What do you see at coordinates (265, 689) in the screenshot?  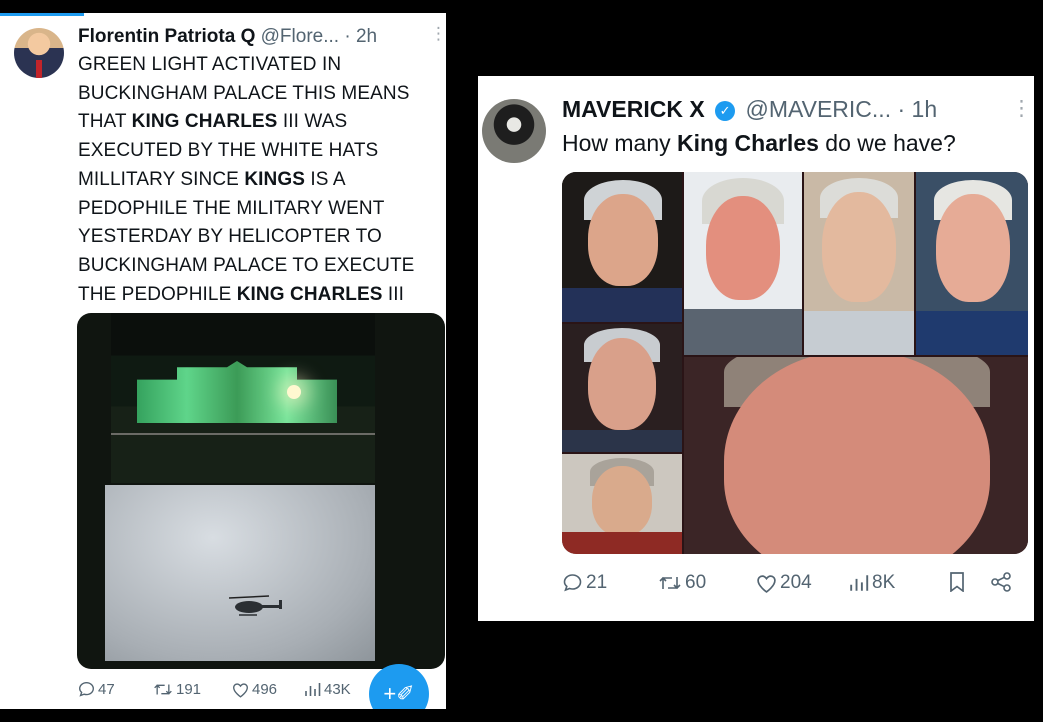 I see `like-count: 496` at bounding box center [265, 689].